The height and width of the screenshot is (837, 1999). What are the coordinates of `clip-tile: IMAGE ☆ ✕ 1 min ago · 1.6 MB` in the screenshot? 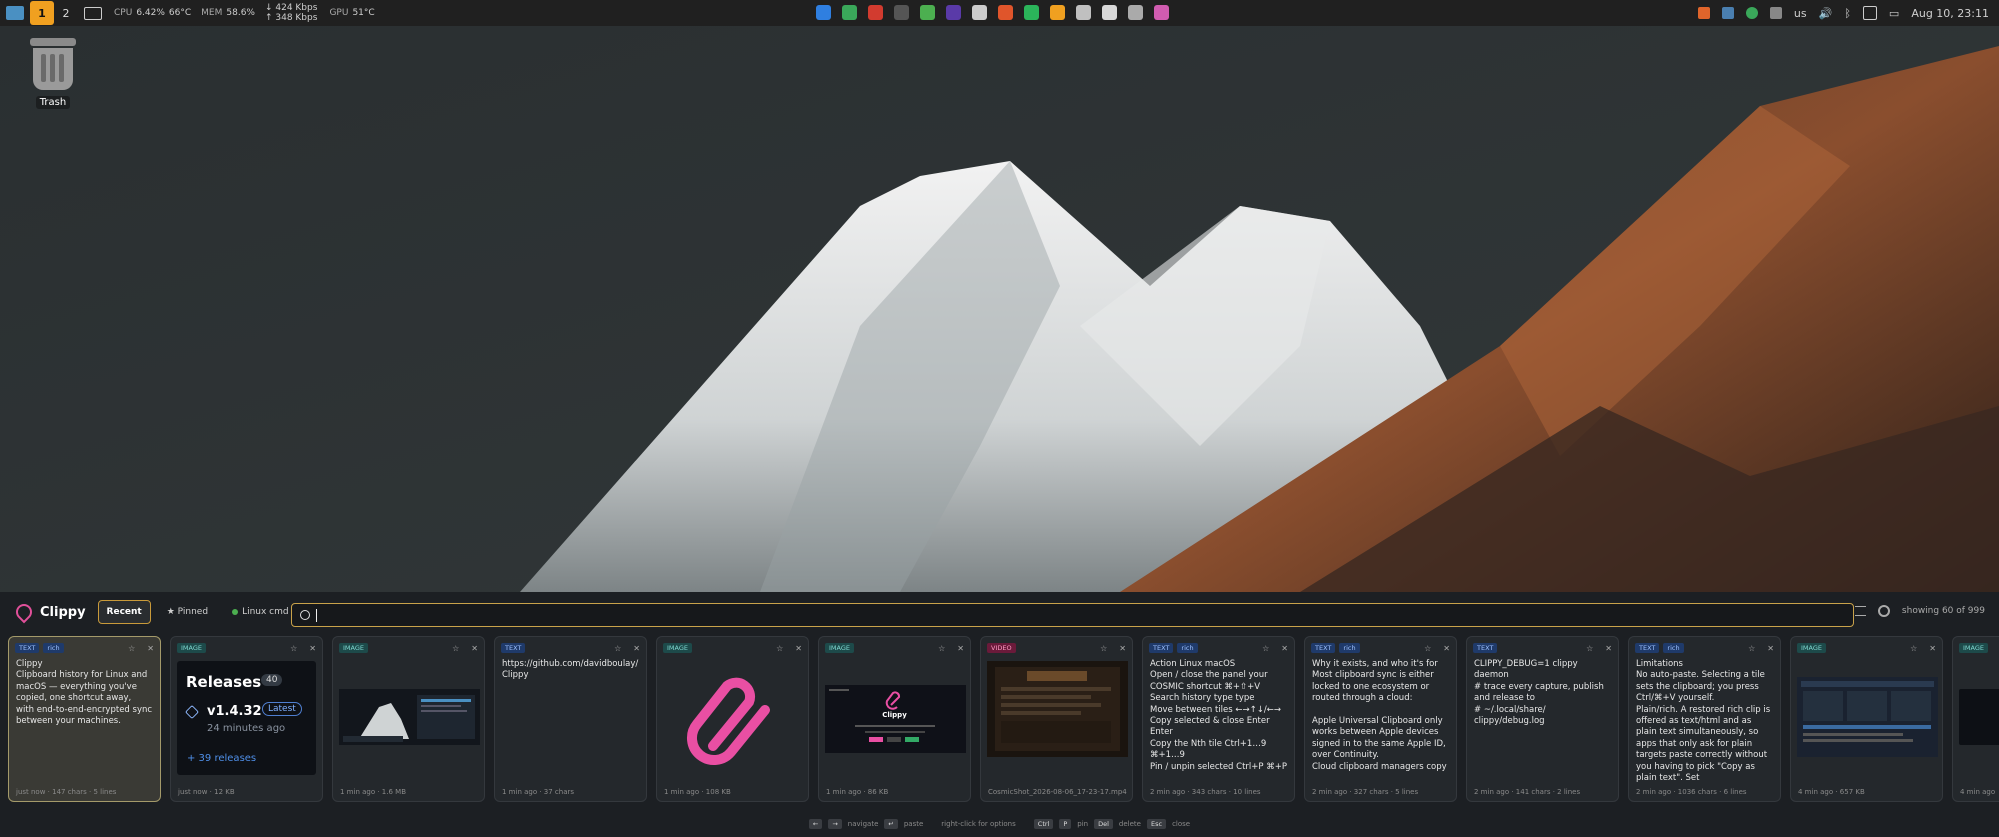 It's located at (408, 719).